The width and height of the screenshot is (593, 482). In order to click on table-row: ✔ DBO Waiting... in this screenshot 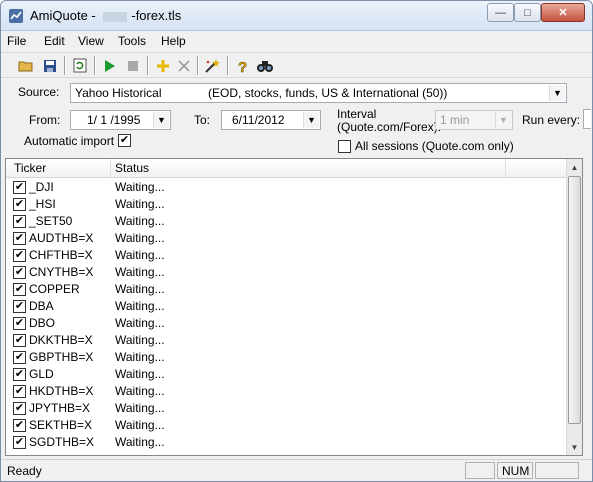, I will do `click(287, 323)`.